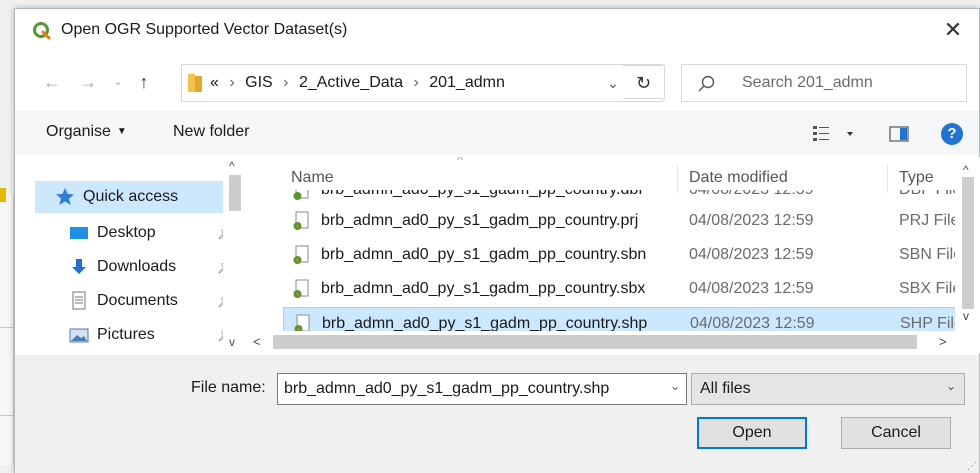 The height and width of the screenshot is (473, 980). Describe the element at coordinates (204, 29) in the screenshot. I see `window-title: Open OGR Supported Vector Dataset(s)` at that location.